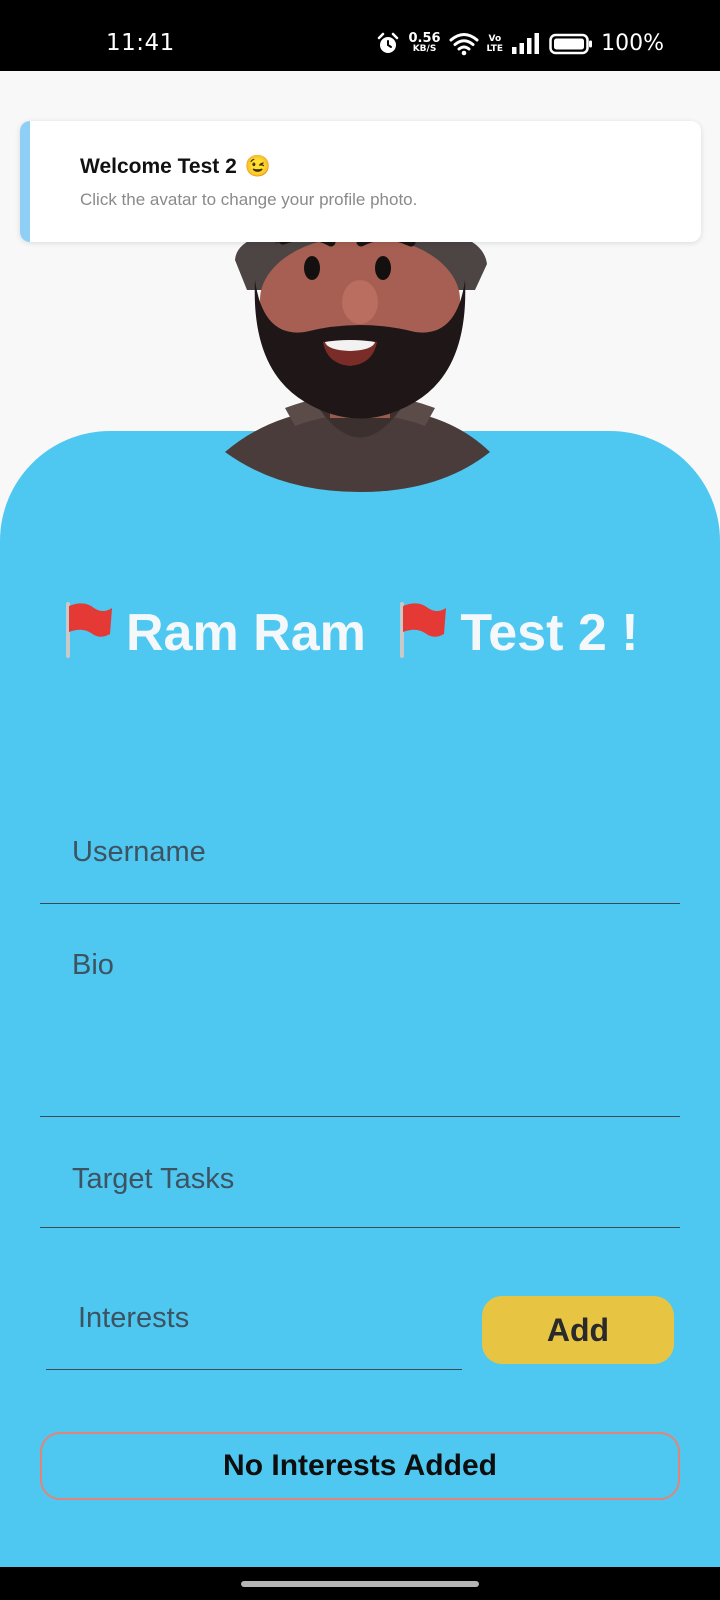 The image size is (720, 1600). I want to click on greeting-word1: Ram Ram, so click(246, 633).